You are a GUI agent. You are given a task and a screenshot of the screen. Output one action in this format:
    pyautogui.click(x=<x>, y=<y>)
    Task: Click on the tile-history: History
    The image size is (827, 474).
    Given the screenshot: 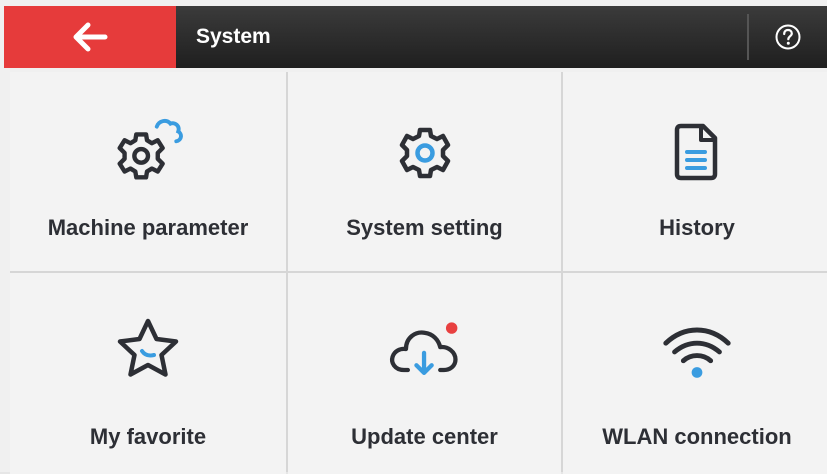 What is the action you would take?
    pyautogui.click(x=695, y=171)
    